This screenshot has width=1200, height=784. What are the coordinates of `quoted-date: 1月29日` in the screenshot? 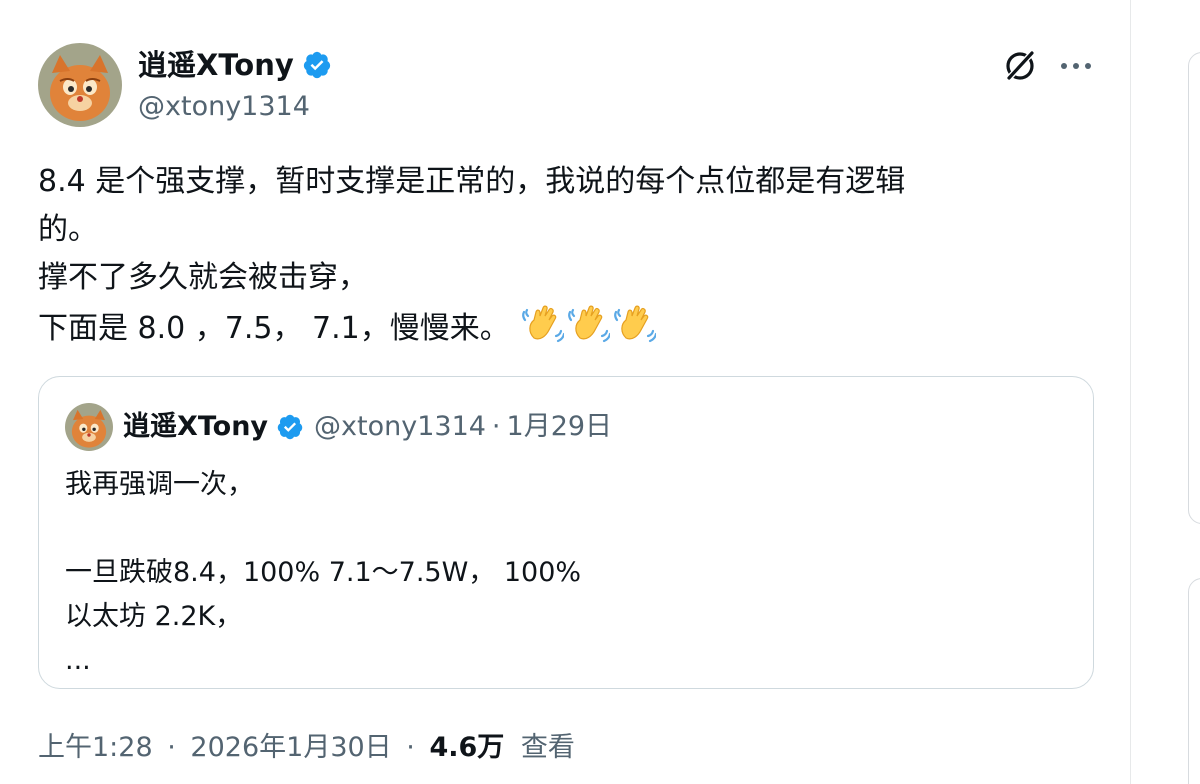 It's located at (559, 426).